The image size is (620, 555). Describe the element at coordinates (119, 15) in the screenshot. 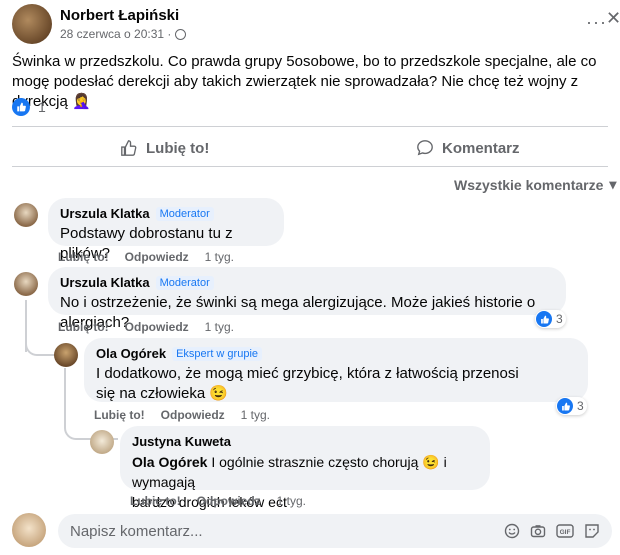

I see `post-author: Norbert Łapiński` at that location.